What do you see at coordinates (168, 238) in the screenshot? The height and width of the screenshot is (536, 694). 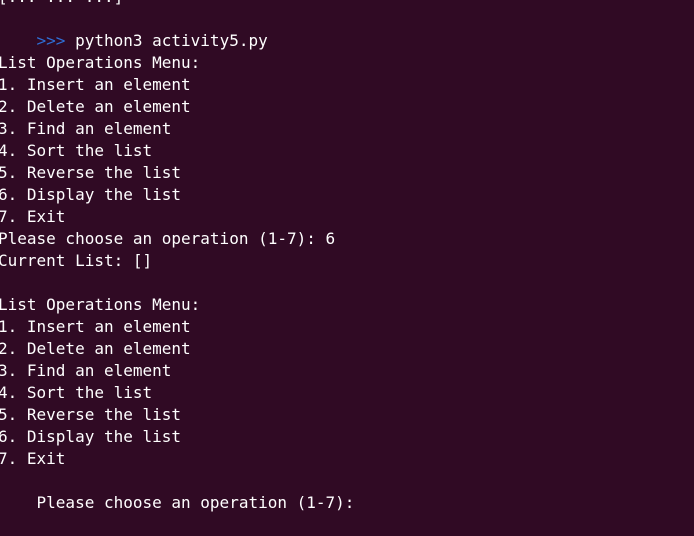 I see `choice-prompt: Please choose an operation (1-7): 6` at bounding box center [168, 238].